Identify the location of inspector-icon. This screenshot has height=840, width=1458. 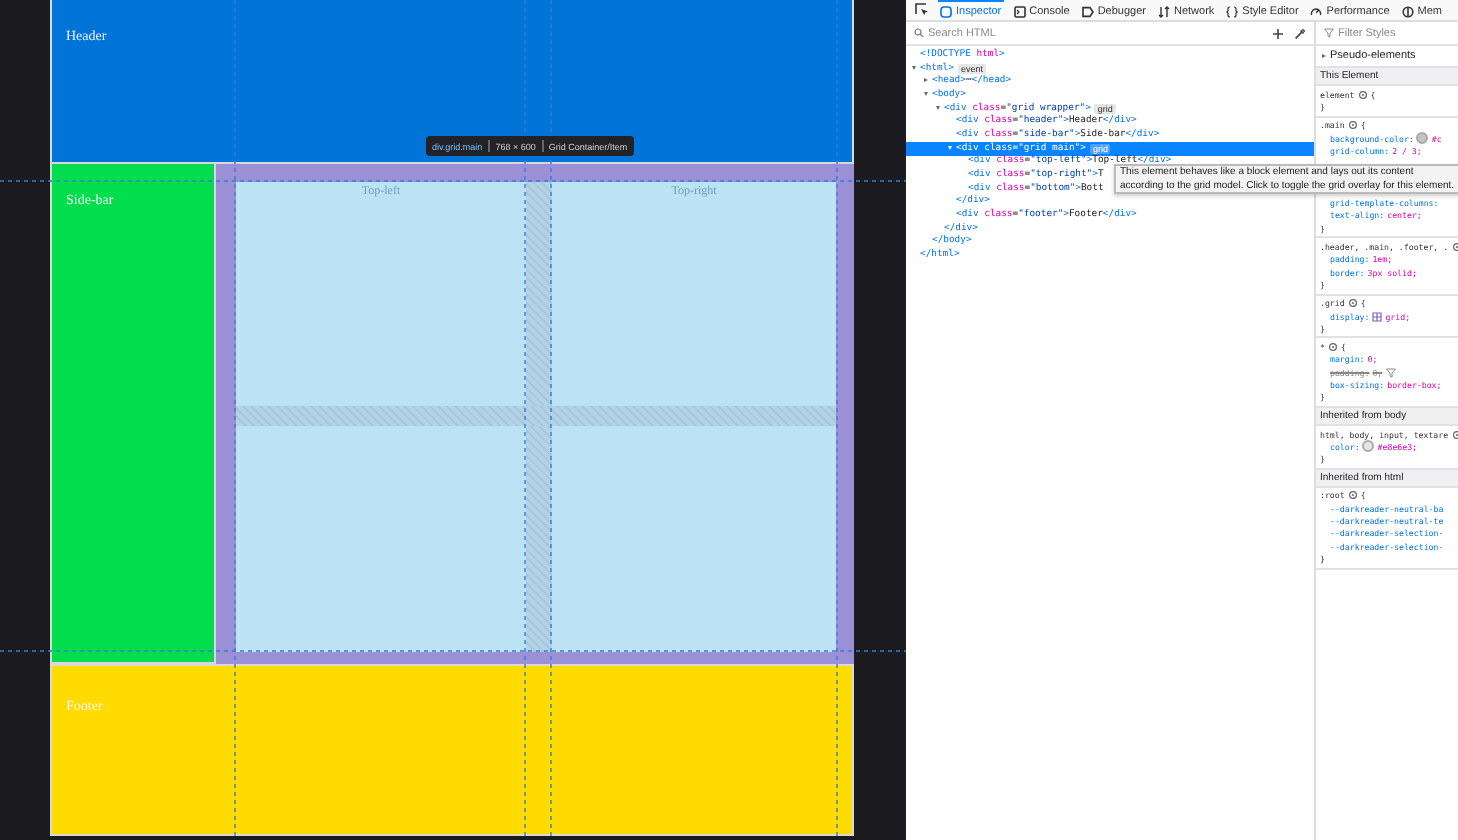
(946, 11).